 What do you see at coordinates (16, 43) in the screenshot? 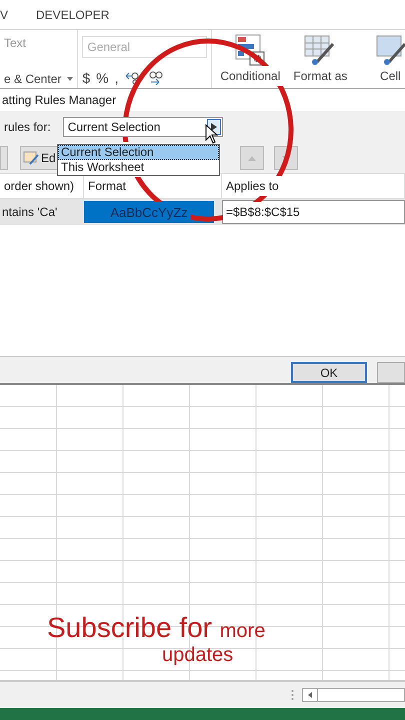
I see `ribbon-label: Text` at bounding box center [16, 43].